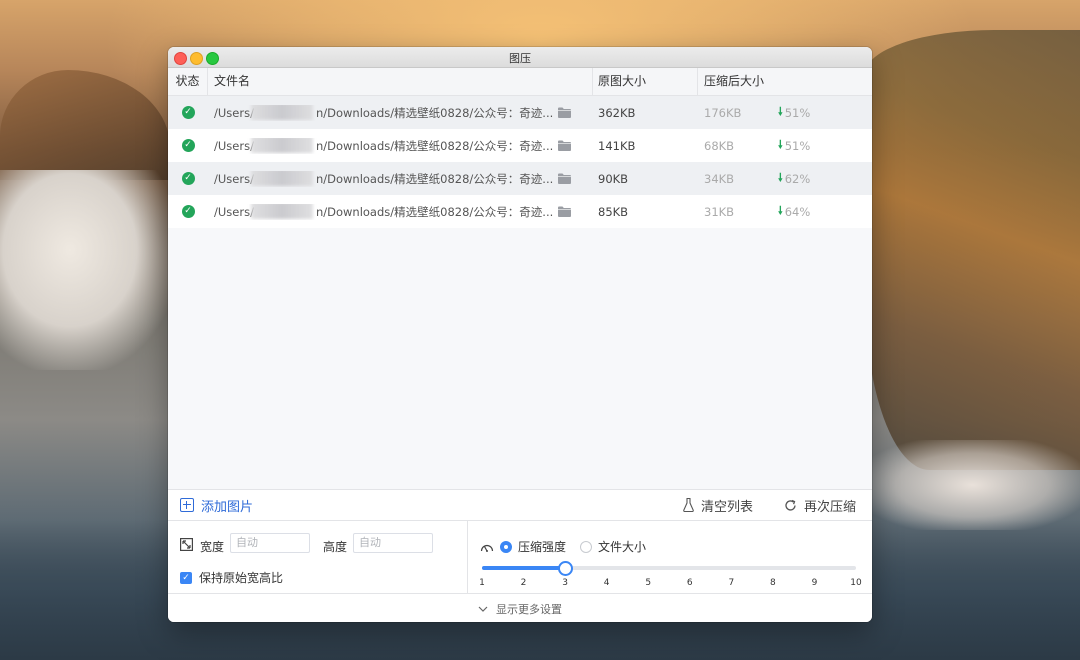 The image size is (1080, 660). What do you see at coordinates (613, 211) in the screenshot?
I see `original-size: 85KB` at bounding box center [613, 211].